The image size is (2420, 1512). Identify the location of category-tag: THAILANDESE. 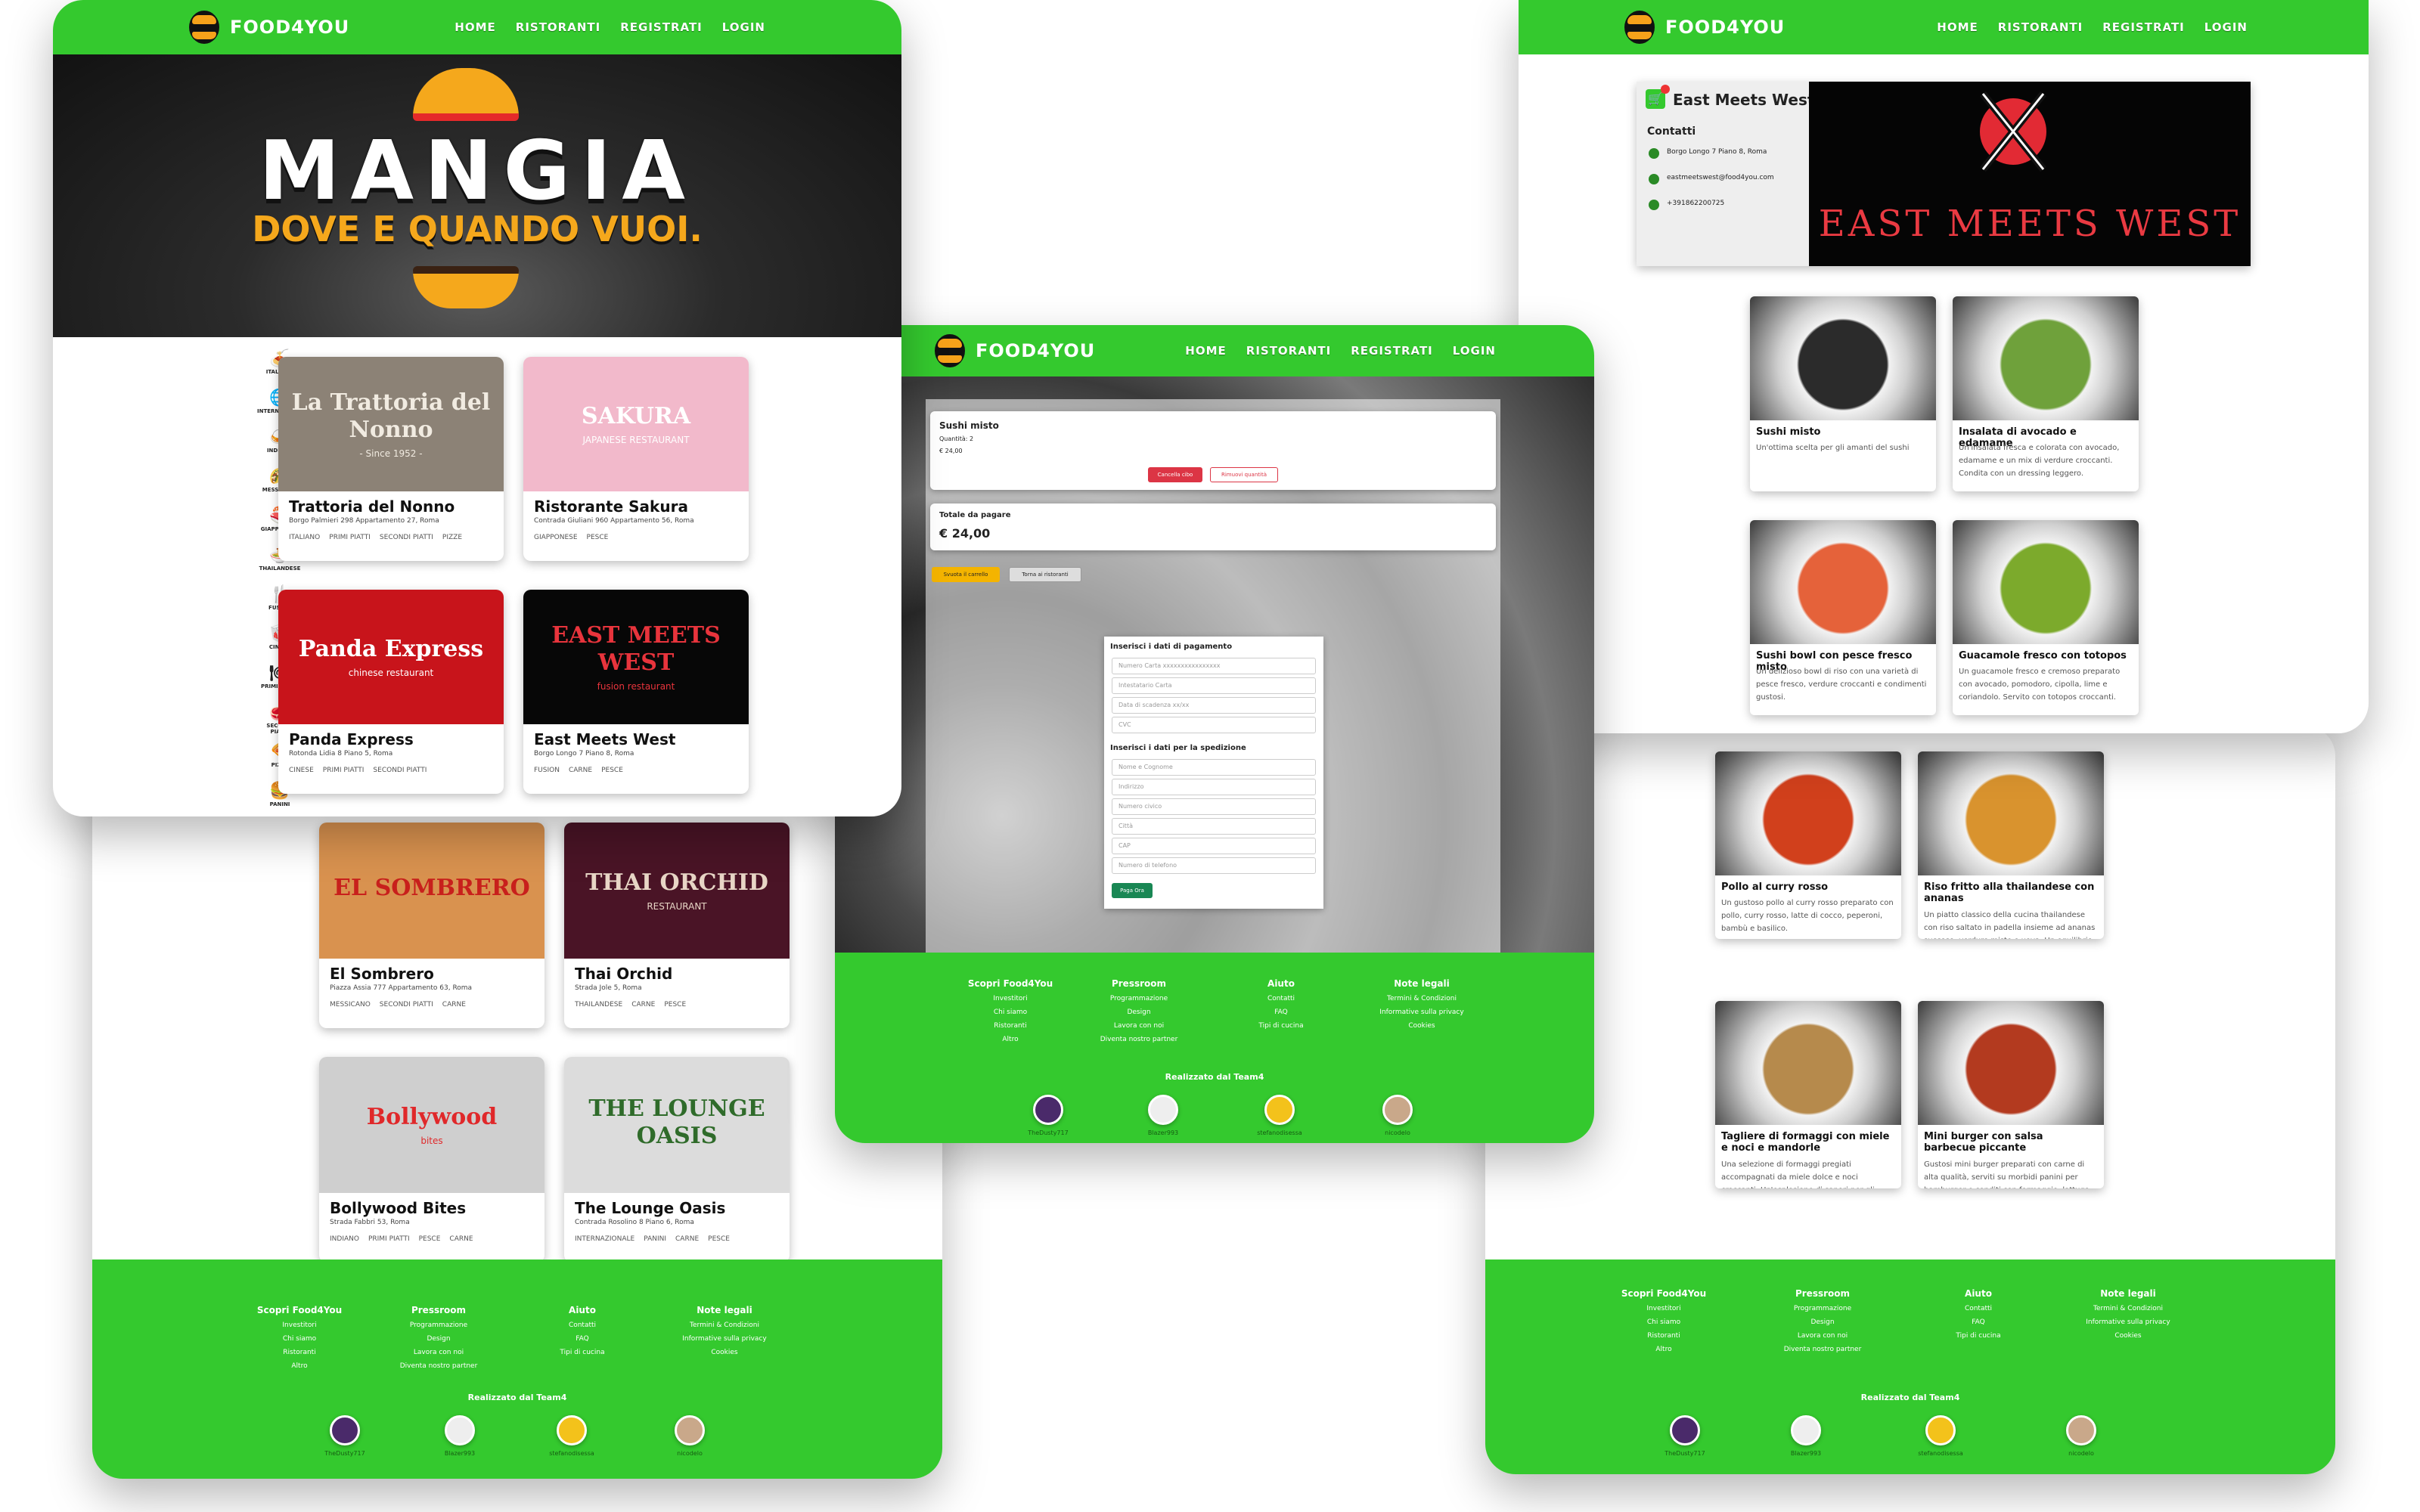
(598, 1005).